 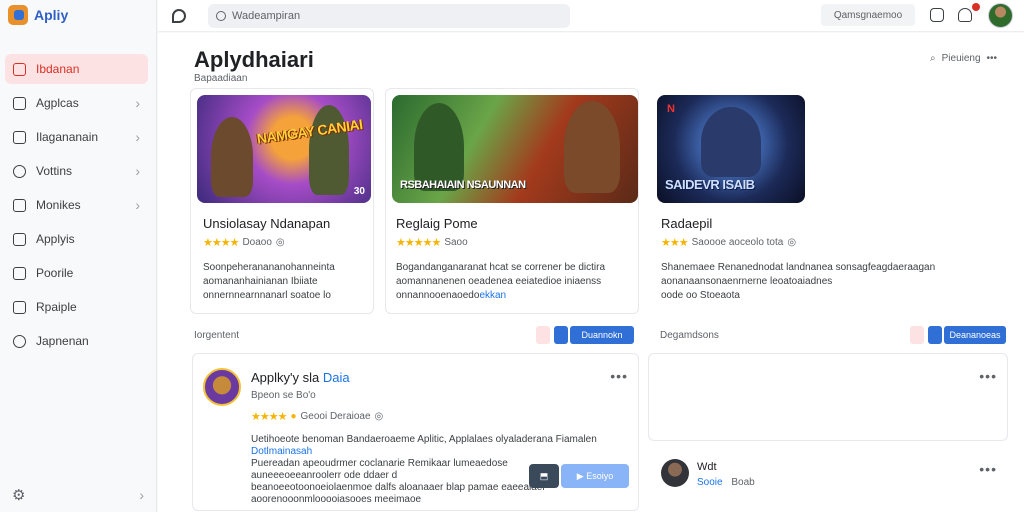 I want to click on sidebar-item-docs: Ilagananain ›, so click(x=76, y=137).